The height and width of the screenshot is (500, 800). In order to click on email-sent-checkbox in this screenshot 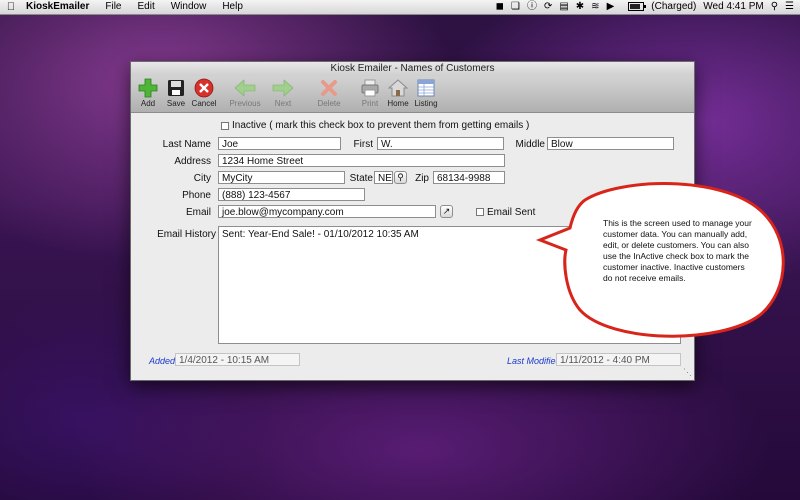, I will do `click(480, 212)`.